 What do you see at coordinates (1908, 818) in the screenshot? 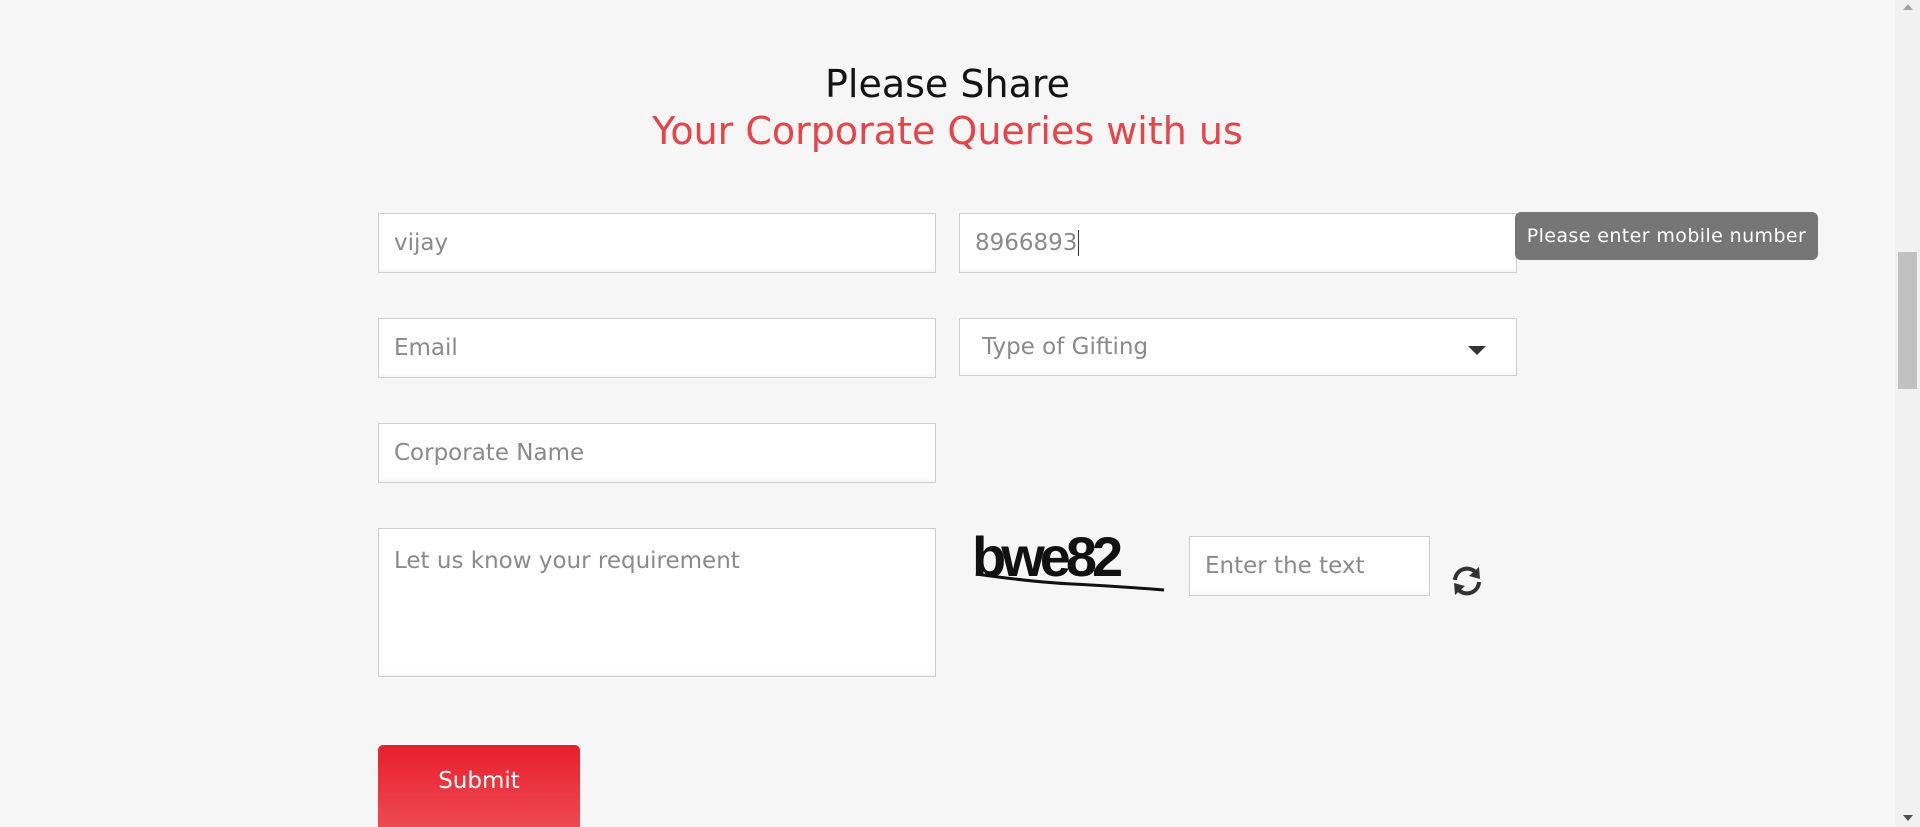
I see `scroll-down-icon` at bounding box center [1908, 818].